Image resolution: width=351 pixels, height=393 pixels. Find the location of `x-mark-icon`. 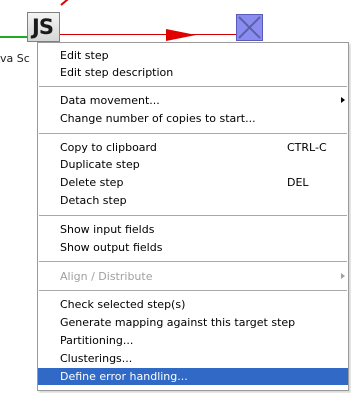

x-mark-icon is located at coordinates (249, 27).